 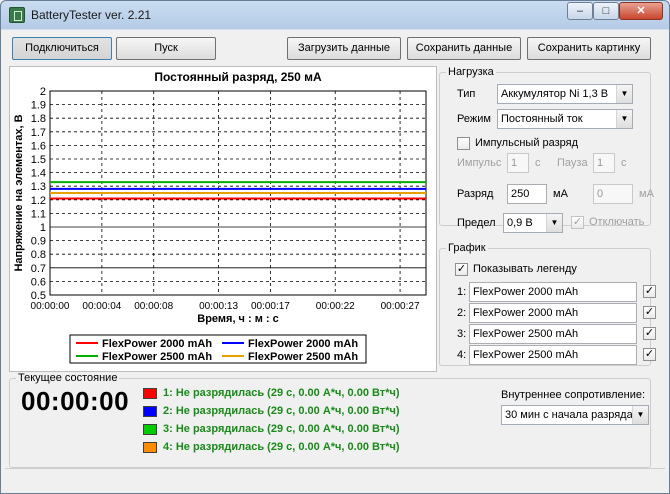 I want to click on disconnect-checkbox: ✓, so click(x=577, y=222).